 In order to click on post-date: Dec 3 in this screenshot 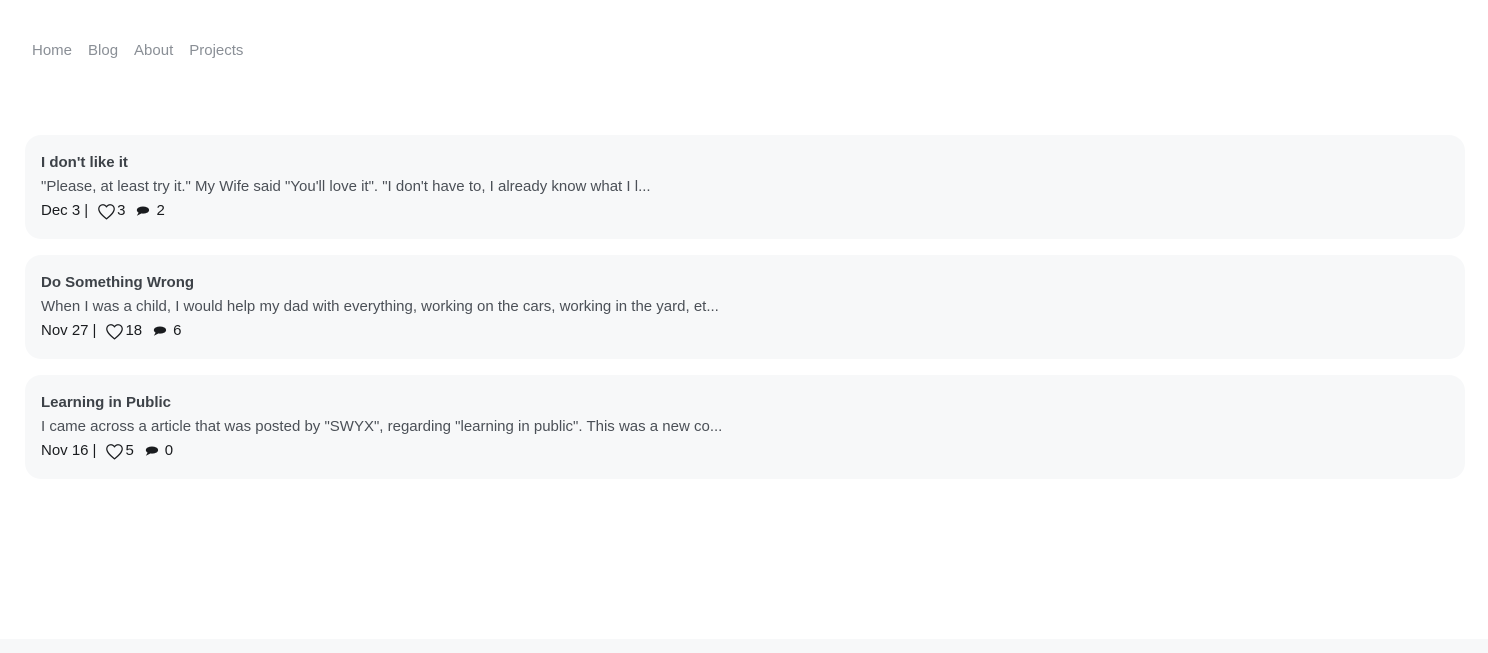, I will do `click(61, 210)`.